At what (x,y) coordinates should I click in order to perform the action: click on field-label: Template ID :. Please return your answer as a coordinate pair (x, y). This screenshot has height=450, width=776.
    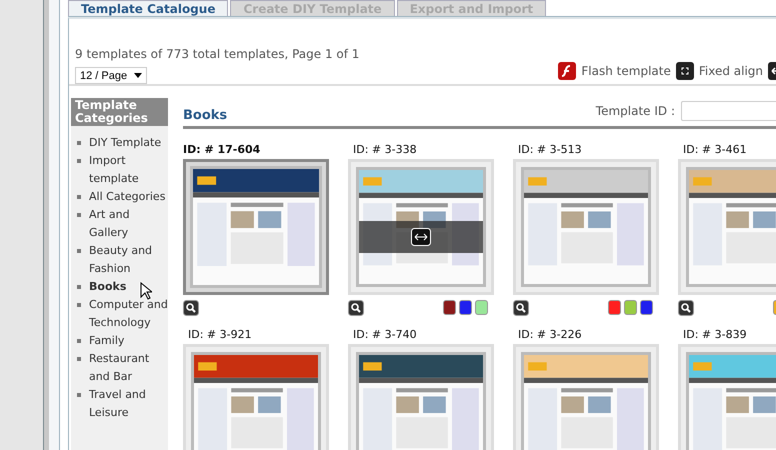
    Looking at the image, I should click on (635, 111).